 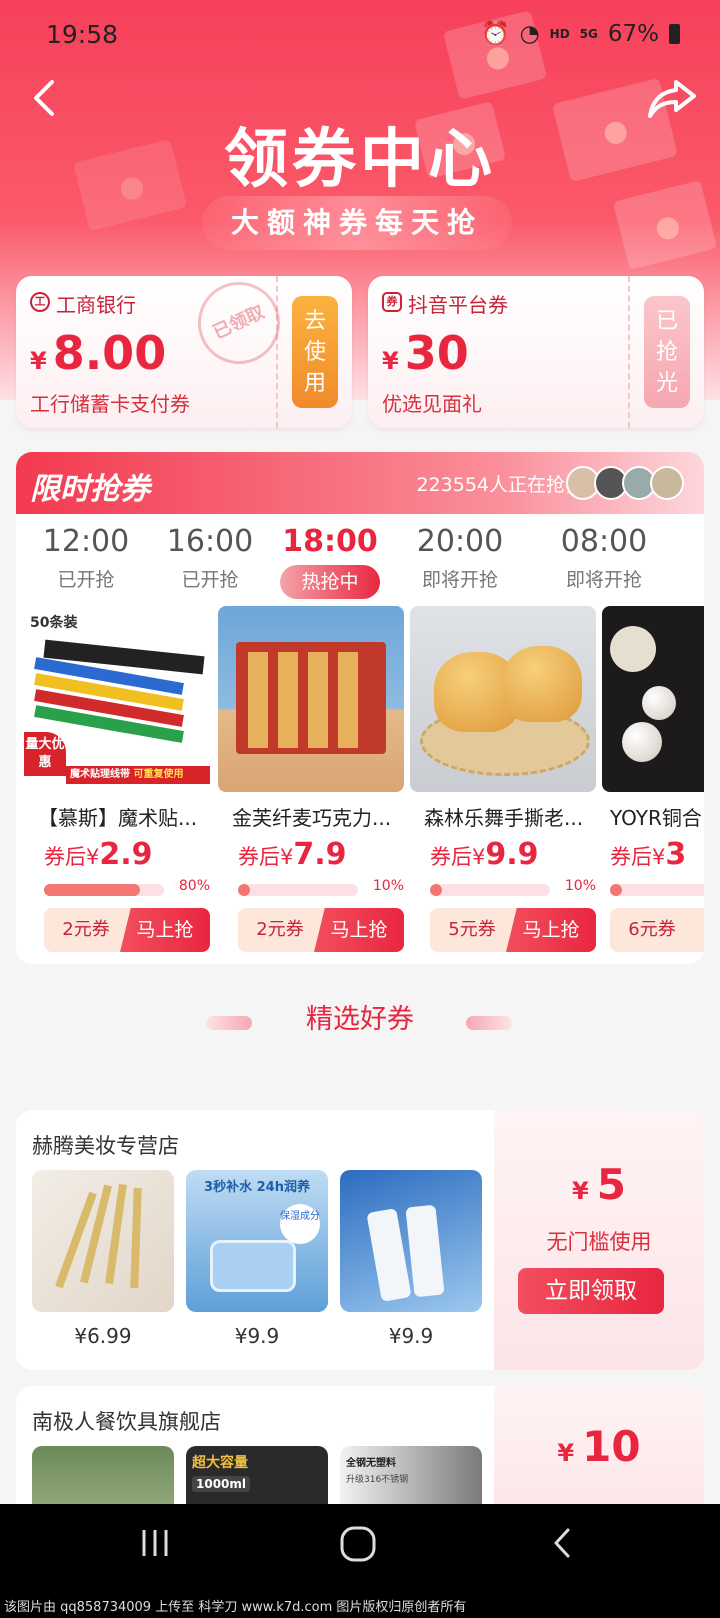 What do you see at coordinates (604, 558) in the screenshot?
I see `time-slot-0800: 08:00 即将开抢` at bounding box center [604, 558].